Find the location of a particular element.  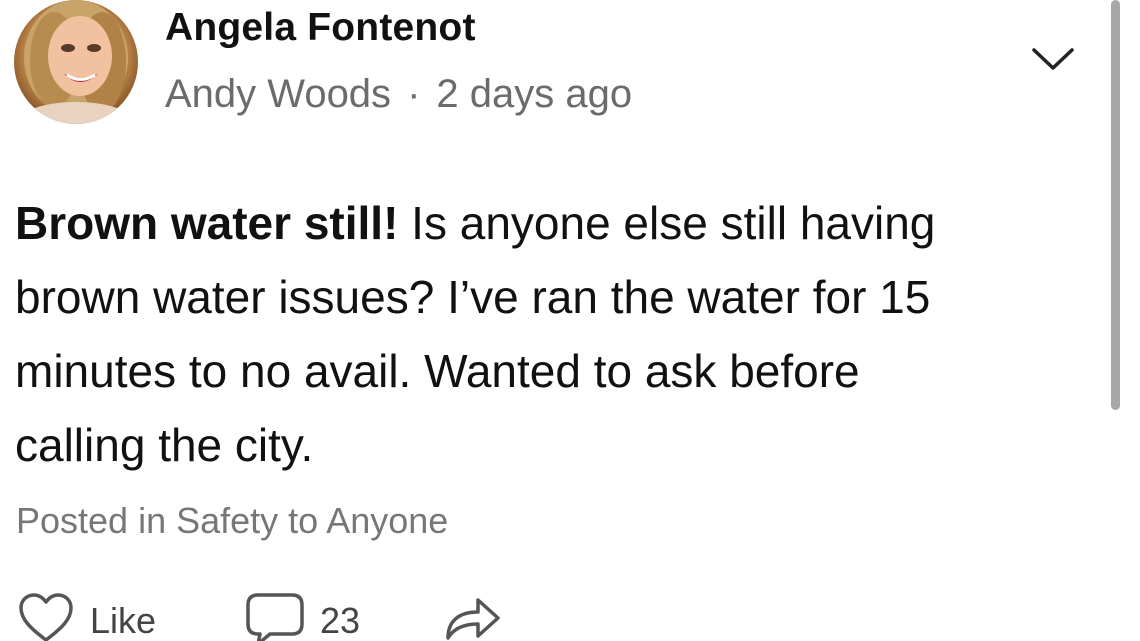

post-meta: Andy Woods · 2 days ago is located at coordinates (398, 94).